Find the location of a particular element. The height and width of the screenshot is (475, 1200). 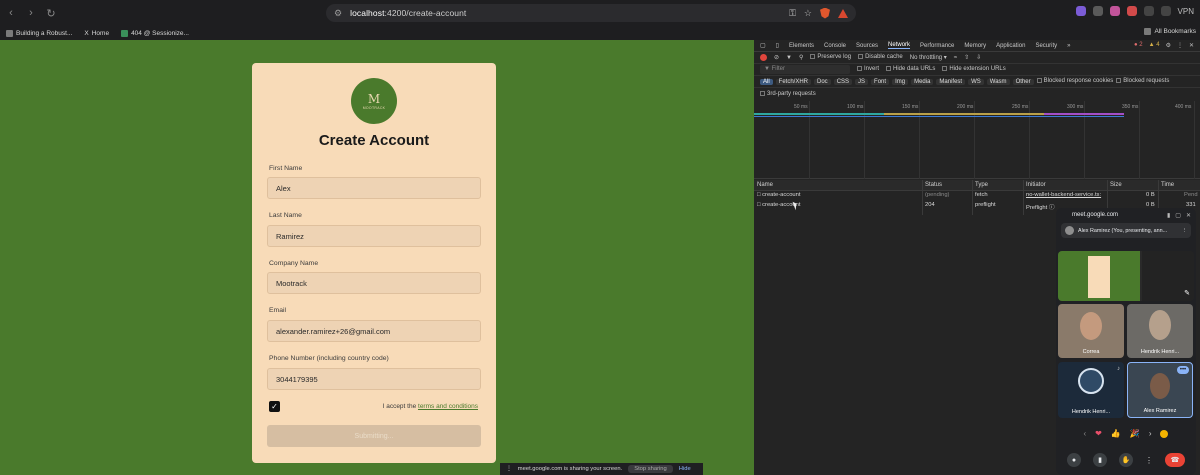

search-icon: ⚲ is located at coordinates (801, 57).